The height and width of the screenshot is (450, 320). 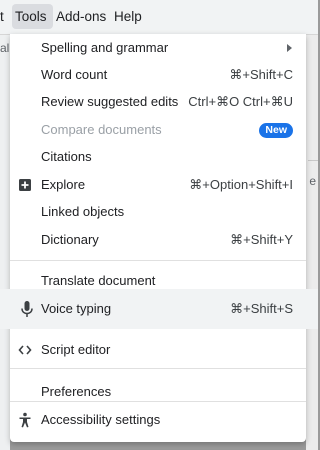 I want to click on menu-item-accessibility-settings: Accessibility settings, so click(x=158, y=420).